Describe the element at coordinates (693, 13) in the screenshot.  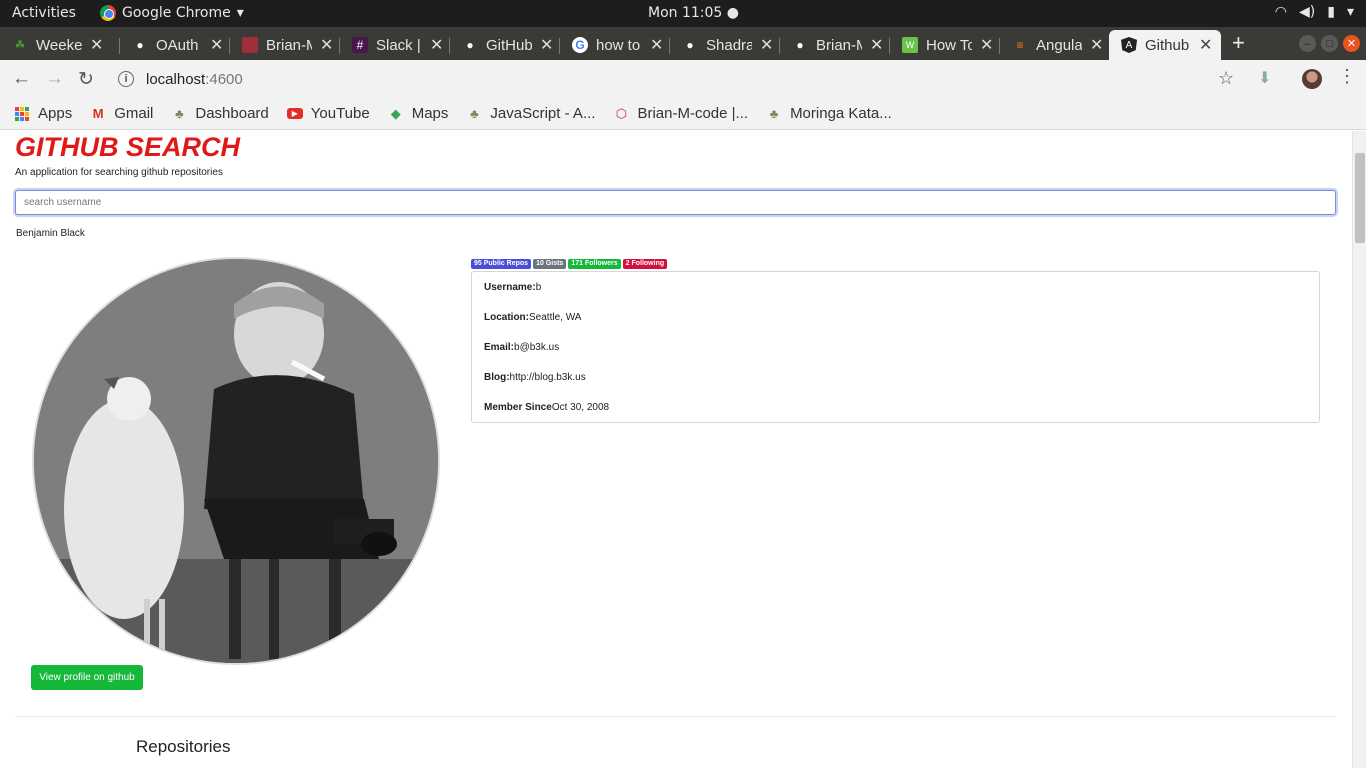
I see `clock: Mon 11:05 ●` at that location.